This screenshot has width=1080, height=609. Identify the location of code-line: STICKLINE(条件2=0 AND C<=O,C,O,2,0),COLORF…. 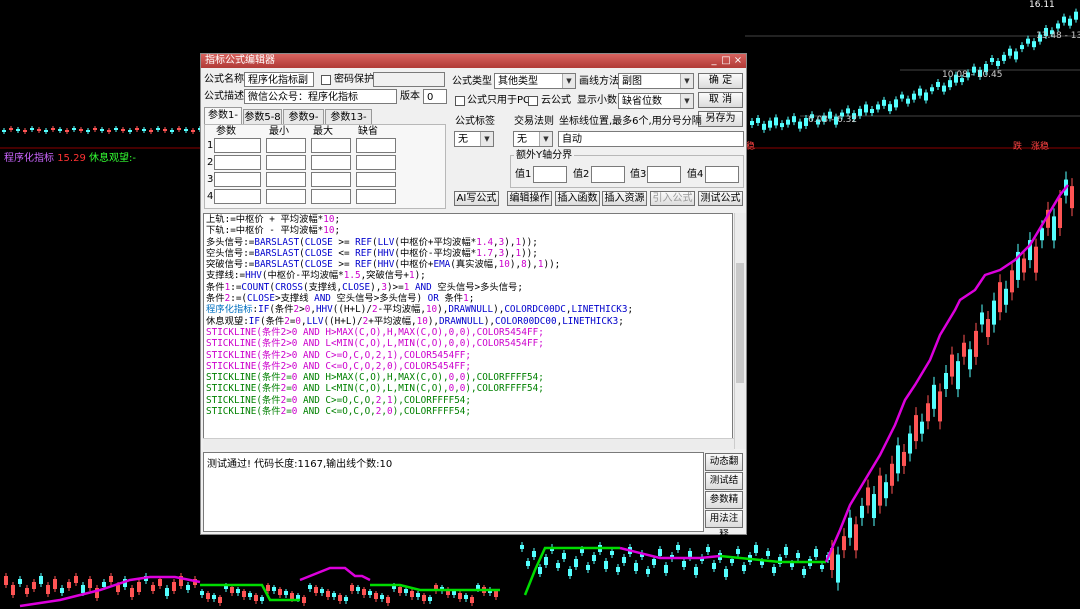
(468, 411).